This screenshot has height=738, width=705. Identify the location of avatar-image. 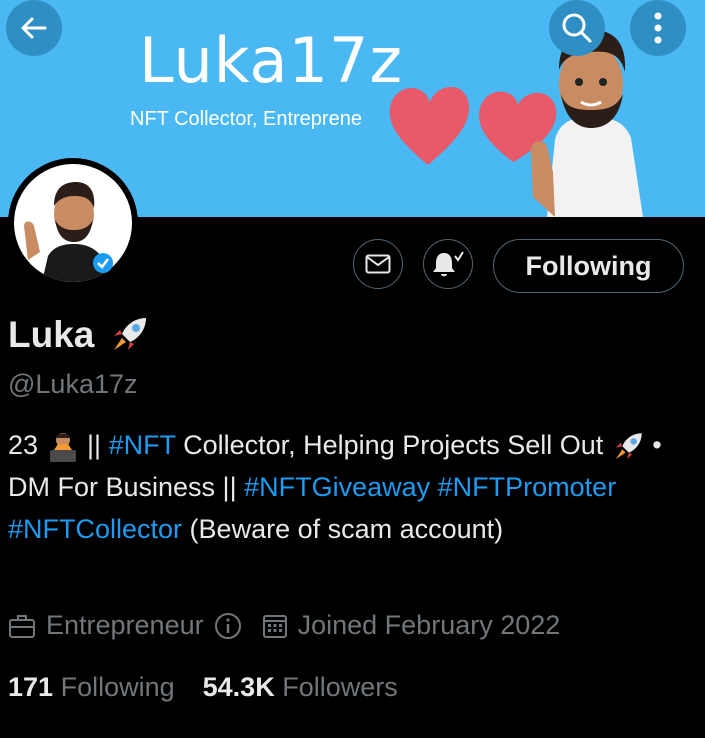
(73, 223).